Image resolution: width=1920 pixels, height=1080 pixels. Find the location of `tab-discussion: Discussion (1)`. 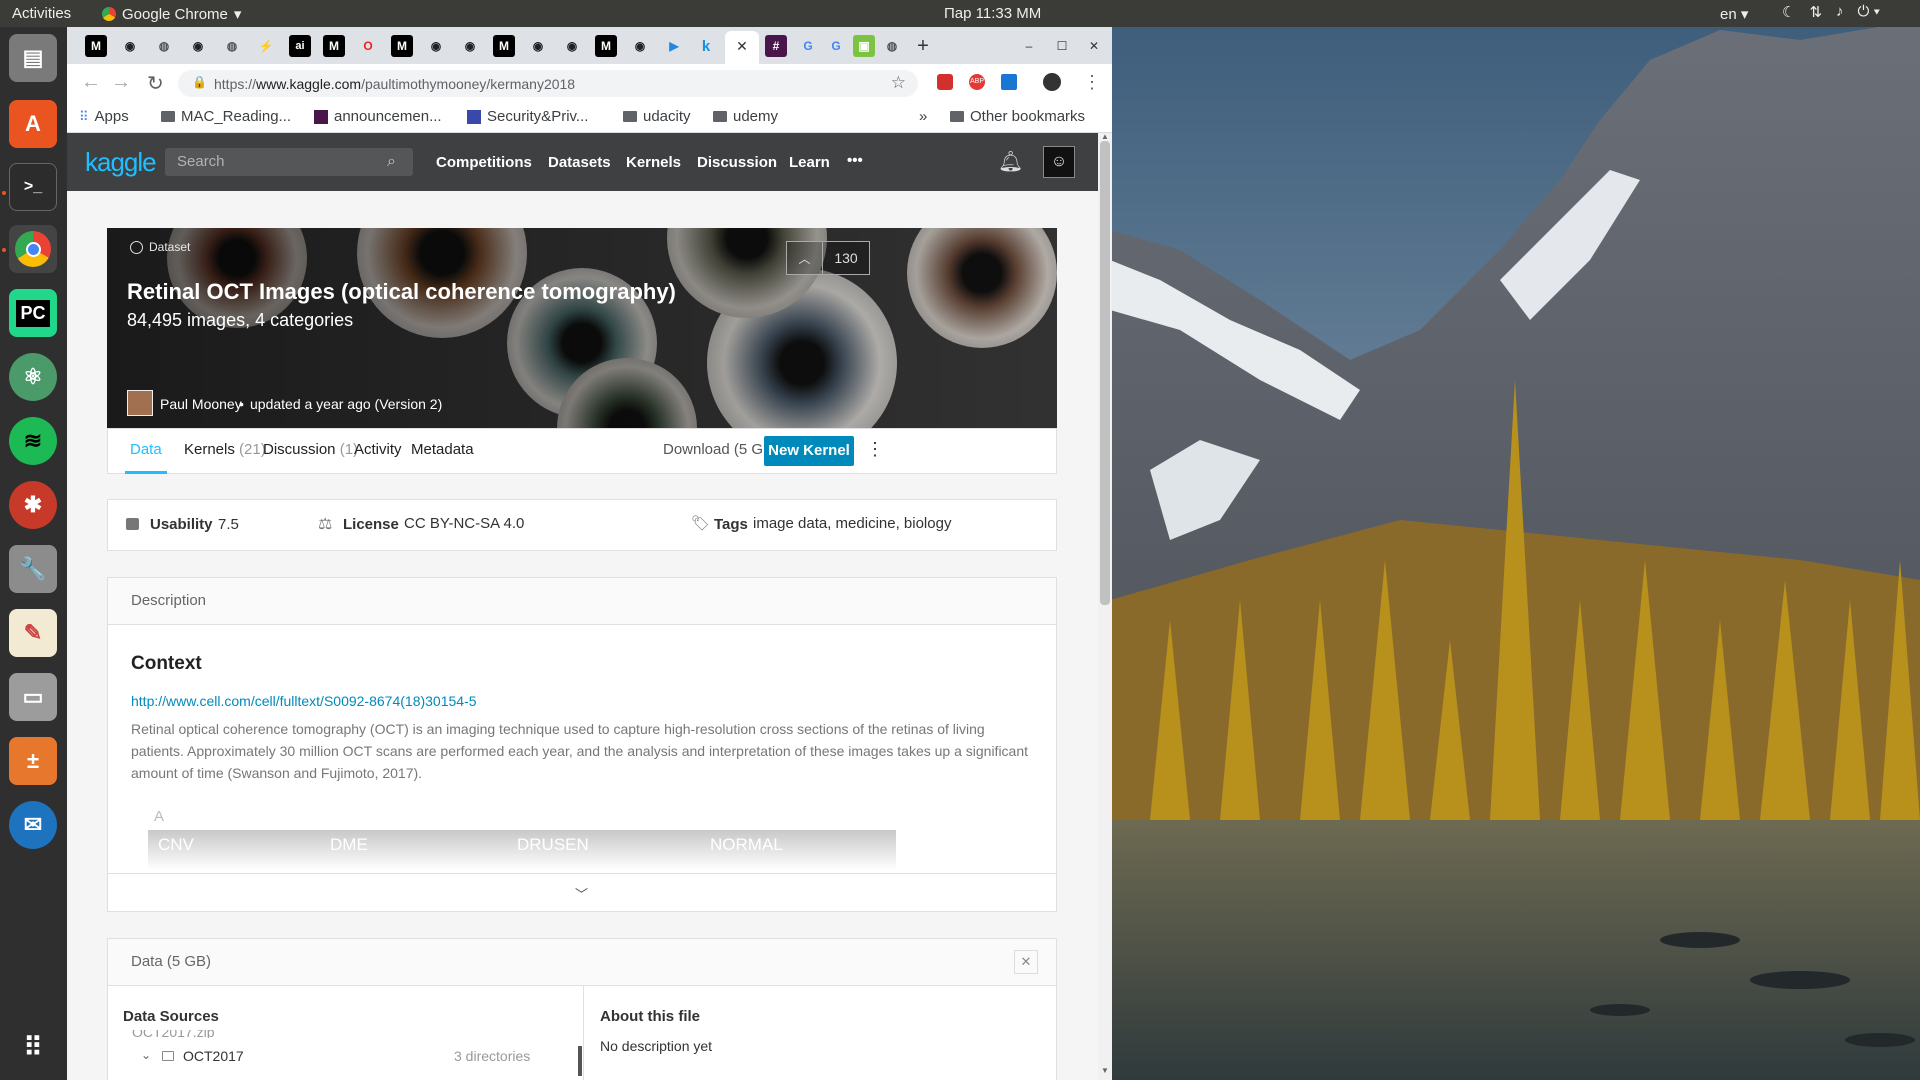

tab-discussion: Discussion (1) is located at coordinates (310, 449).